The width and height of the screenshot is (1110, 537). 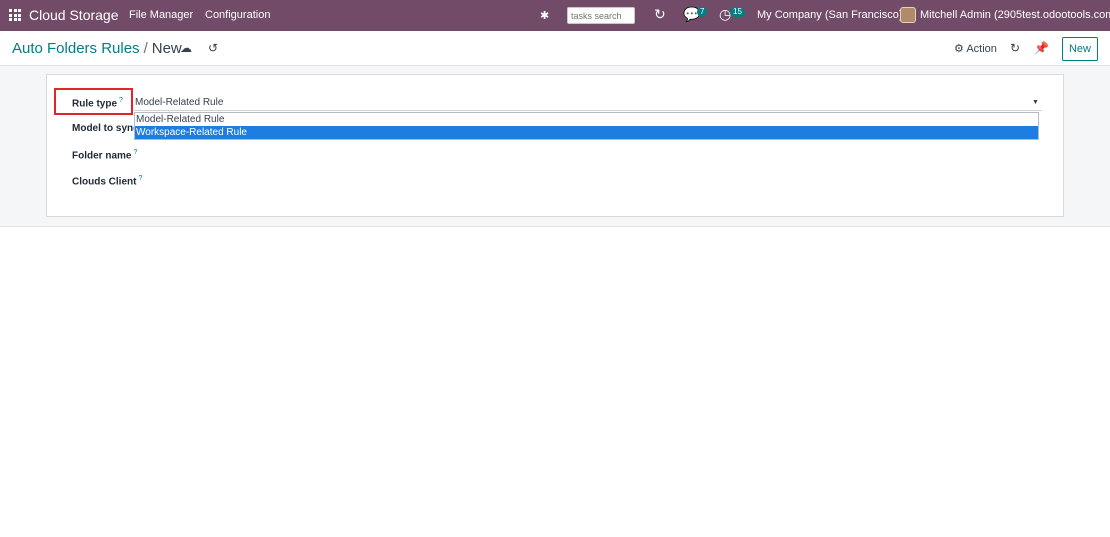 I want to click on option-workspace-related-rule: Workspace-Related Rule, so click(x=586, y=132).